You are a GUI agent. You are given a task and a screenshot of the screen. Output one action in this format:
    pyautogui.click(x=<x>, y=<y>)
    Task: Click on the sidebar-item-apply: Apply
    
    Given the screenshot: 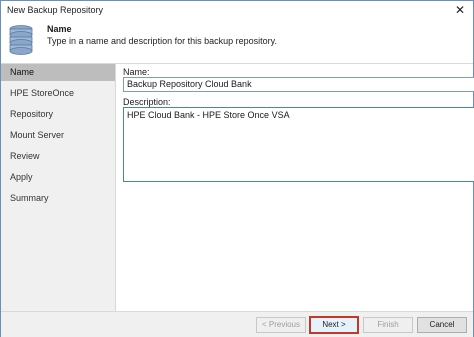 What is the action you would take?
    pyautogui.click(x=58, y=177)
    